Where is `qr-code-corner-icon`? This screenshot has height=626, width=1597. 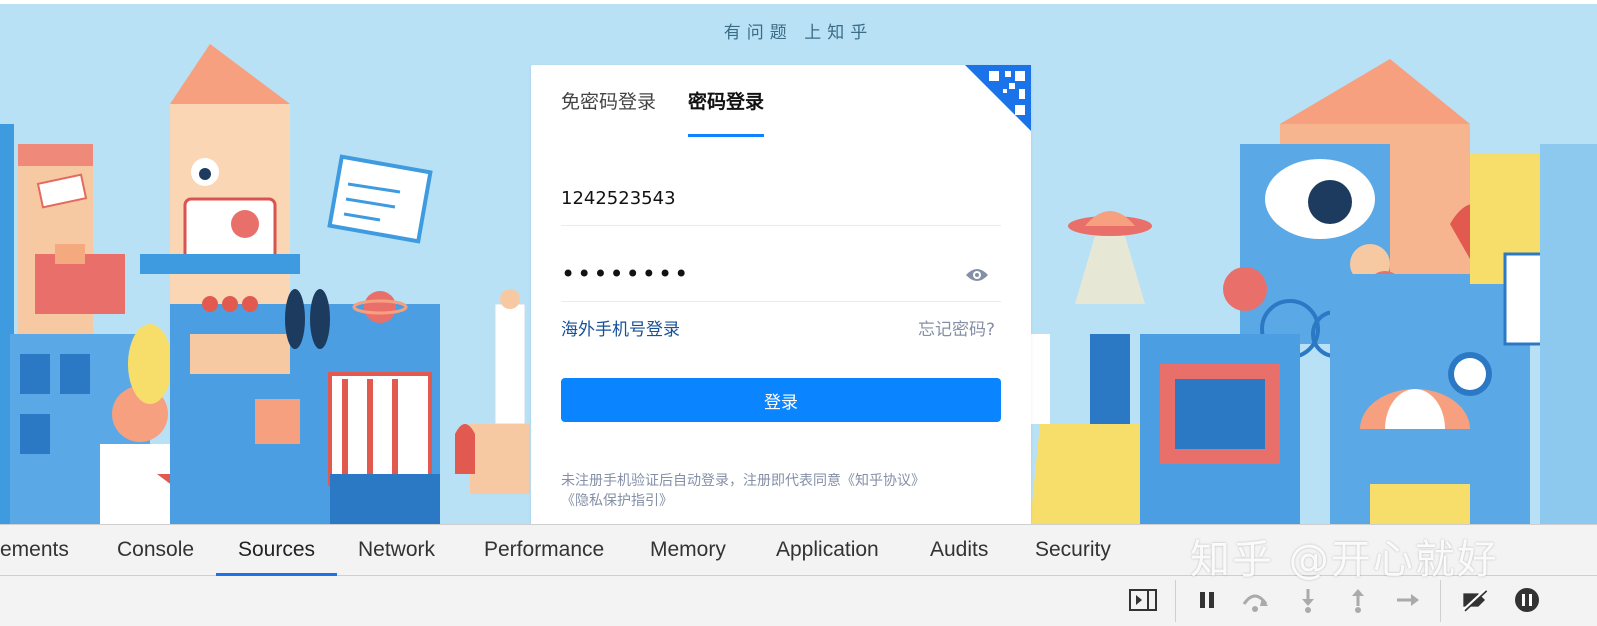
qr-code-corner-icon is located at coordinates (998, 98).